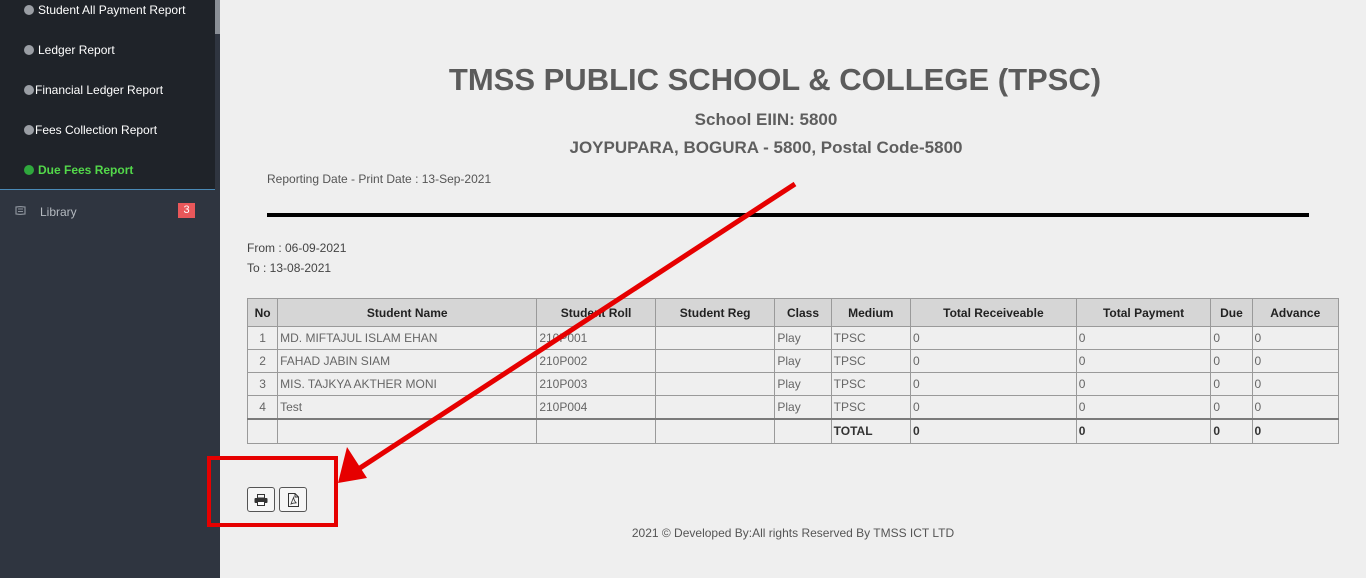  What do you see at coordinates (262, 338) in the screenshot?
I see `cell-no: 1` at bounding box center [262, 338].